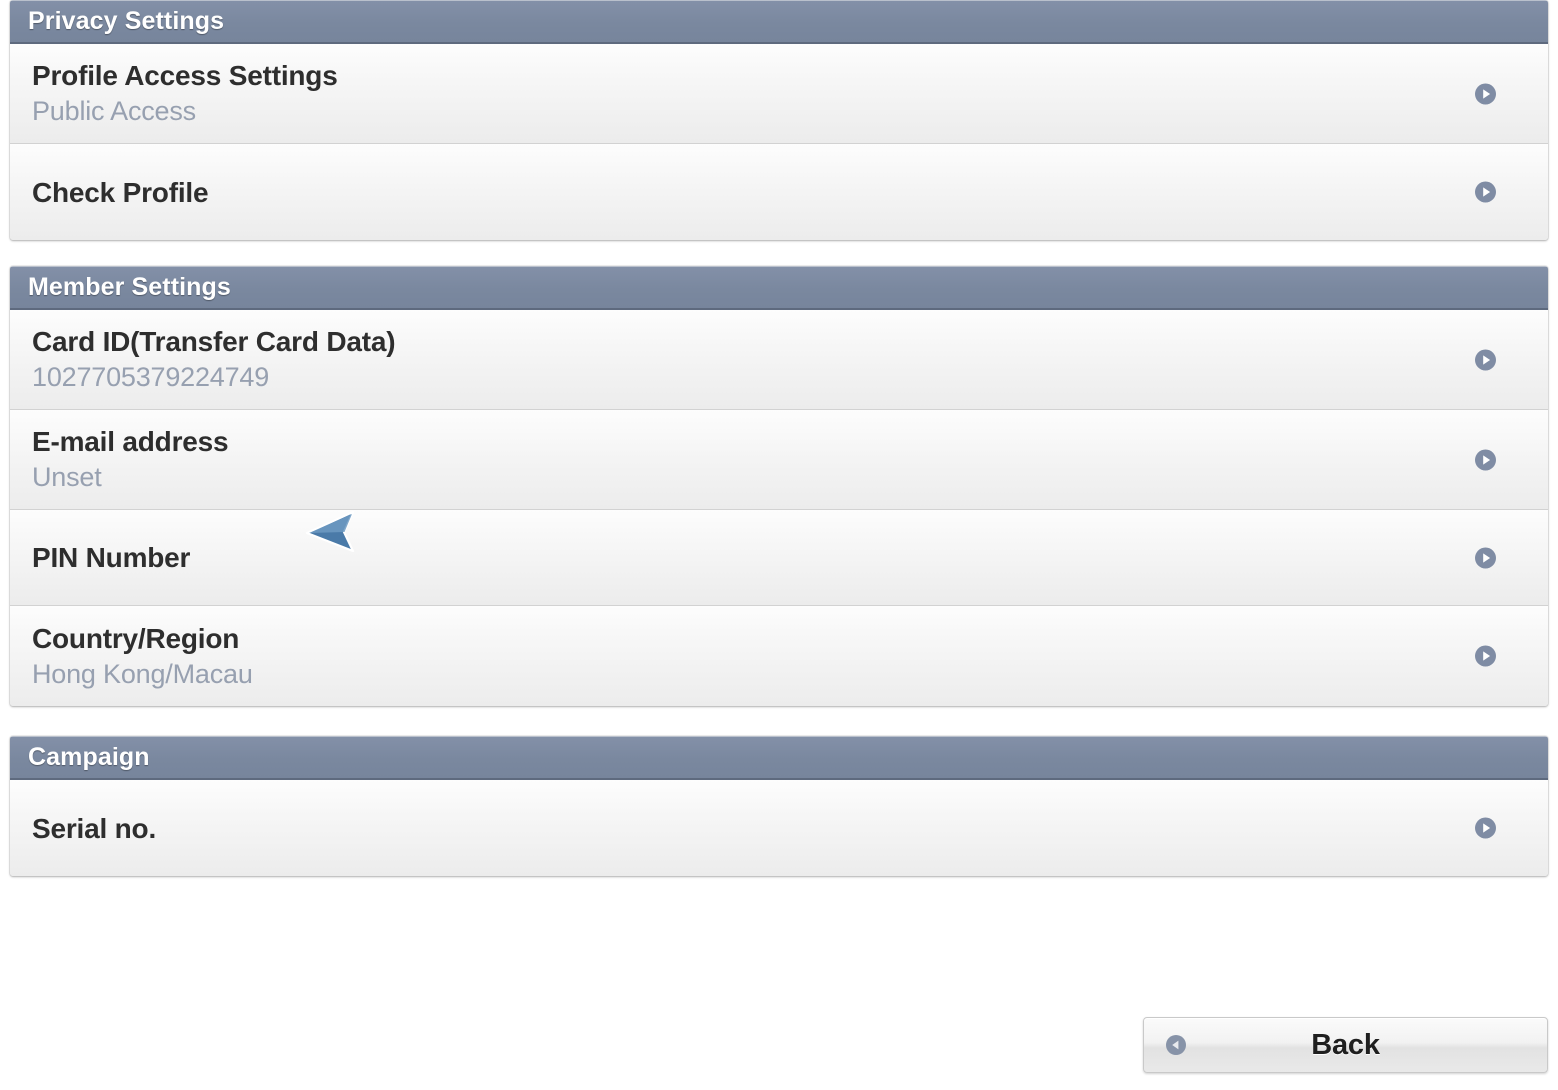  Describe the element at coordinates (779, 192) in the screenshot. I see `row-check-profile: Check Profile` at that location.